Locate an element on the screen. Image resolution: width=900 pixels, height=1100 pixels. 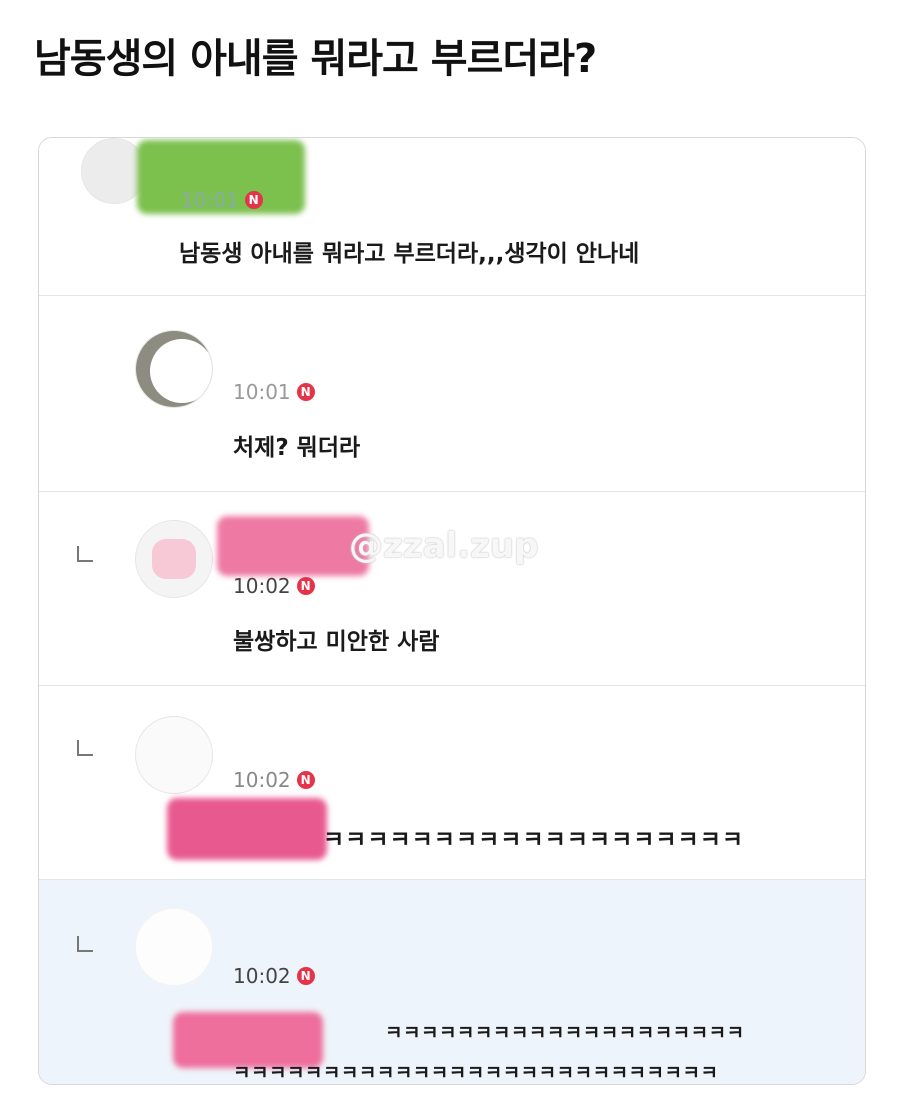
comment-text: 처제? 뭐더라 is located at coordinates (297, 448).